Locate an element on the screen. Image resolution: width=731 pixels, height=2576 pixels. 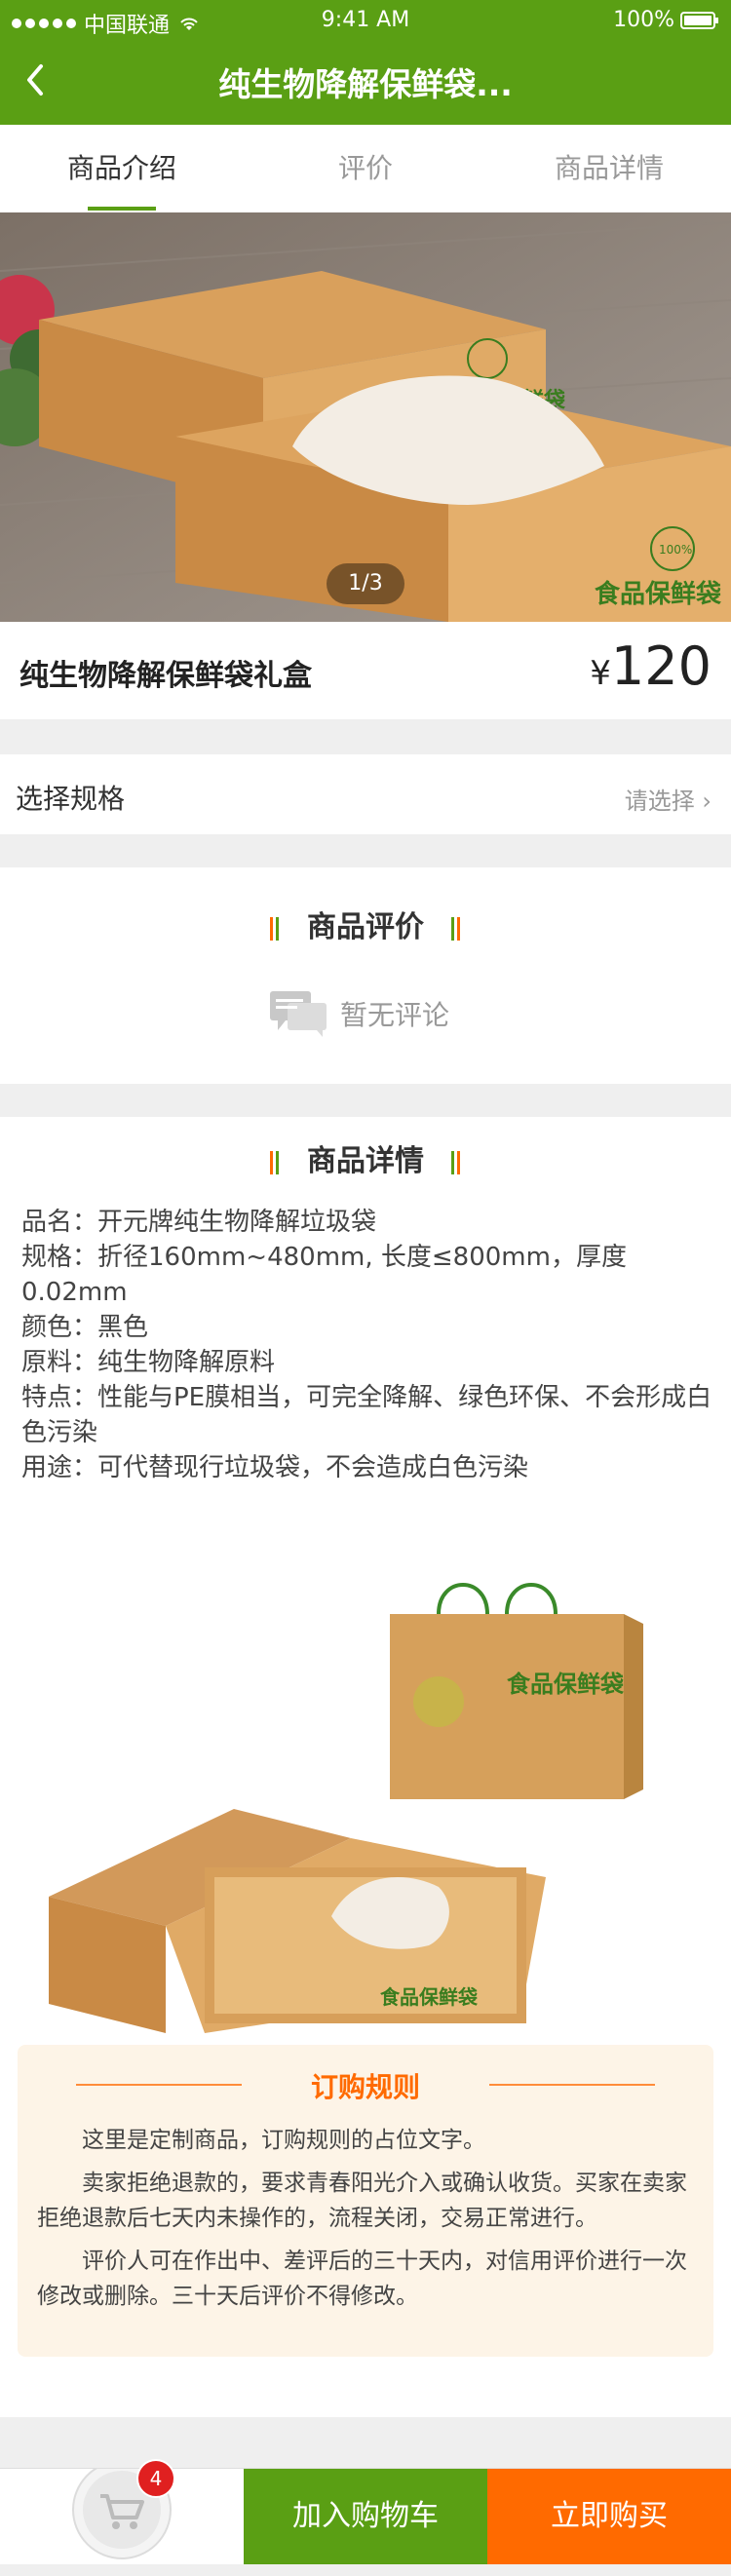
spec-line-name: 品名：开元牌纯生物降解垃圾袋 is located at coordinates (199, 1222).